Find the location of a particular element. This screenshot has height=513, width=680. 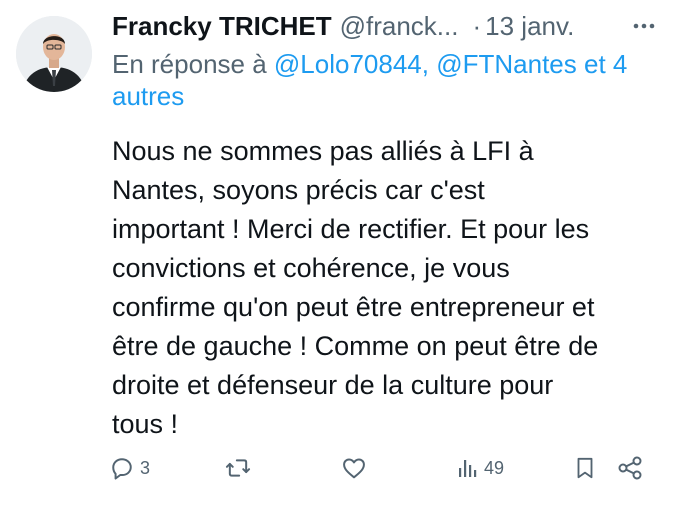

reply-prefix: En réponse à is located at coordinates (189, 64).